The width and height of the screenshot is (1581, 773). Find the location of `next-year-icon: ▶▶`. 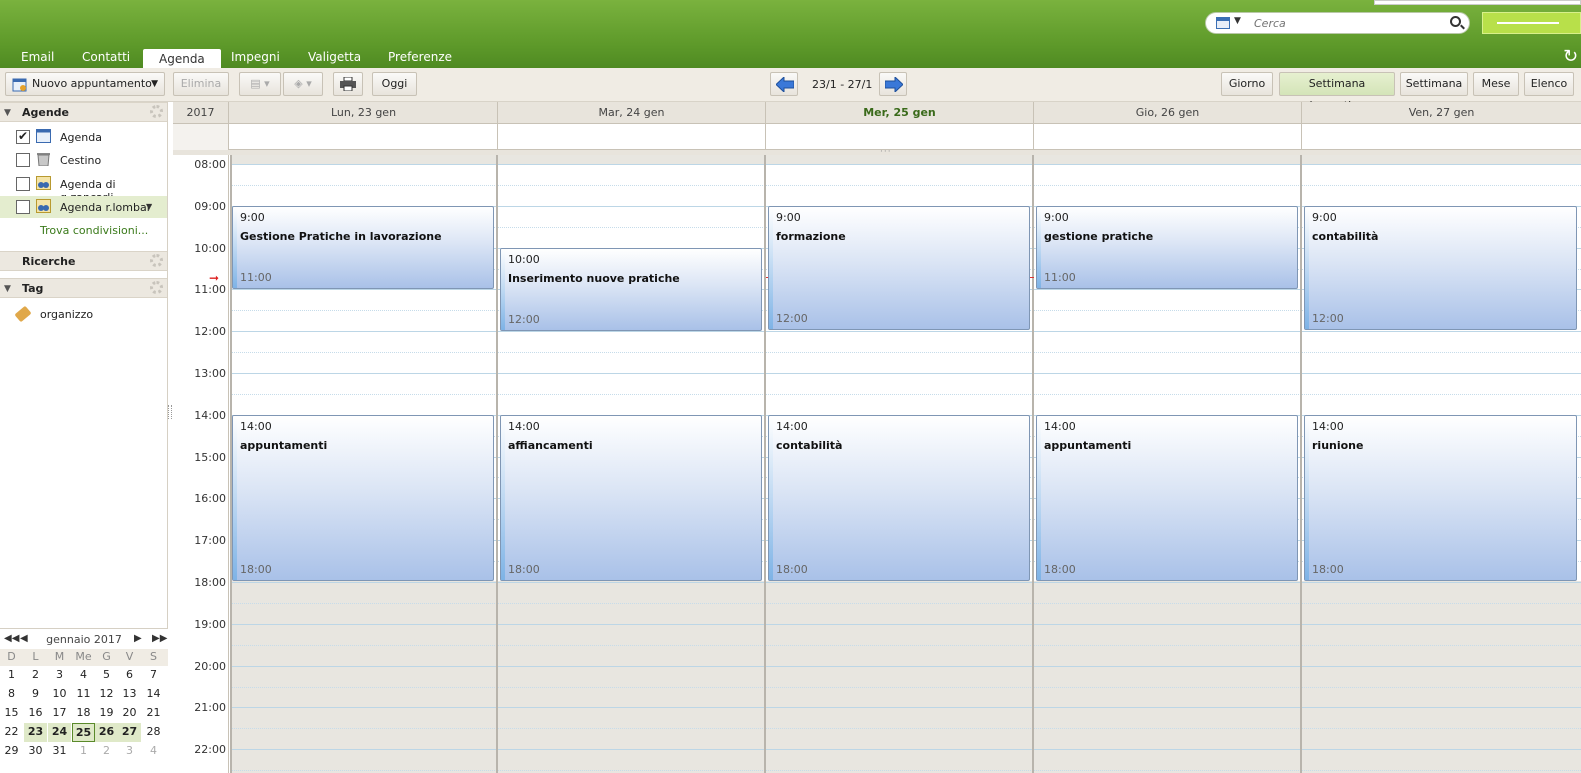

next-year-icon: ▶▶ is located at coordinates (159, 638).